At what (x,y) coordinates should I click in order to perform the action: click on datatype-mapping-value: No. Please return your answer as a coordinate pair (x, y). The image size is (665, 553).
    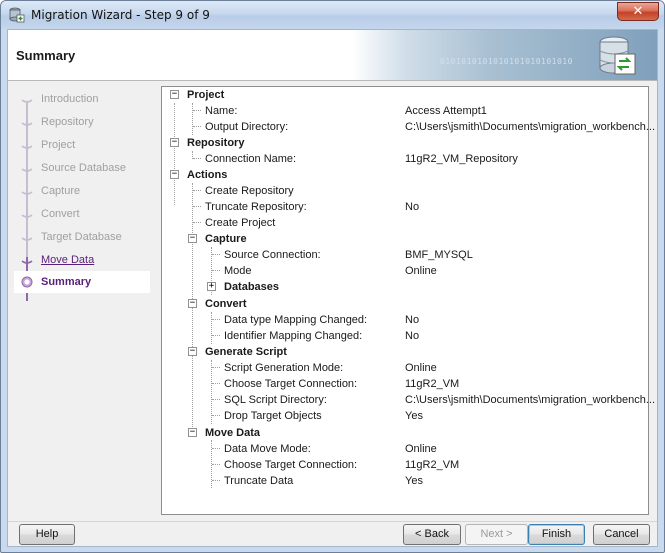
    Looking at the image, I should click on (412, 320).